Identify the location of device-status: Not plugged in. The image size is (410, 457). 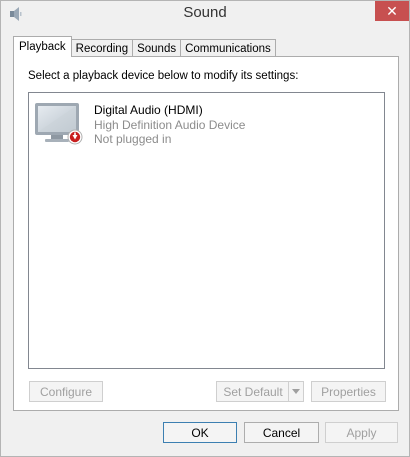
(133, 139).